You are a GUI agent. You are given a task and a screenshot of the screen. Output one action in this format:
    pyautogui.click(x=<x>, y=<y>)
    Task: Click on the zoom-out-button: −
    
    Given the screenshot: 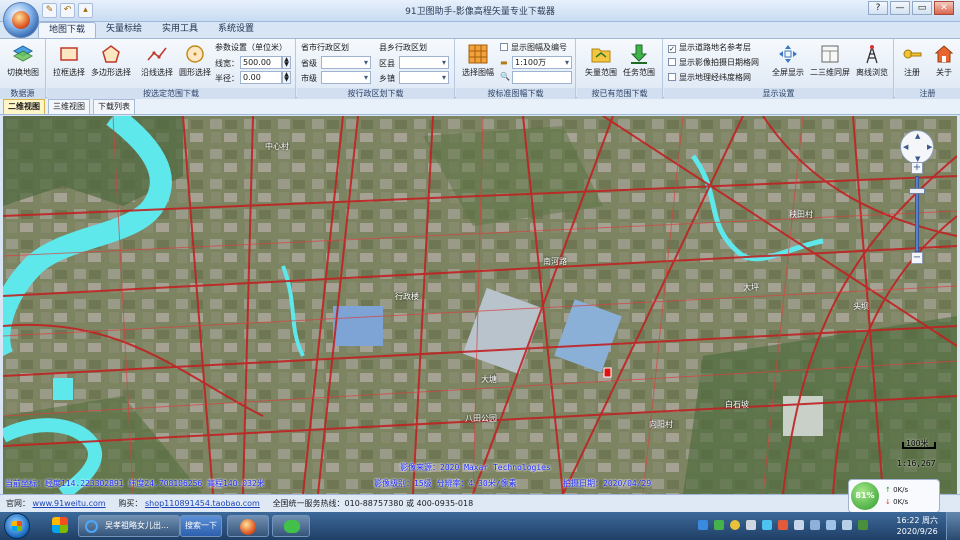 What is the action you would take?
    pyautogui.click(x=917, y=258)
    